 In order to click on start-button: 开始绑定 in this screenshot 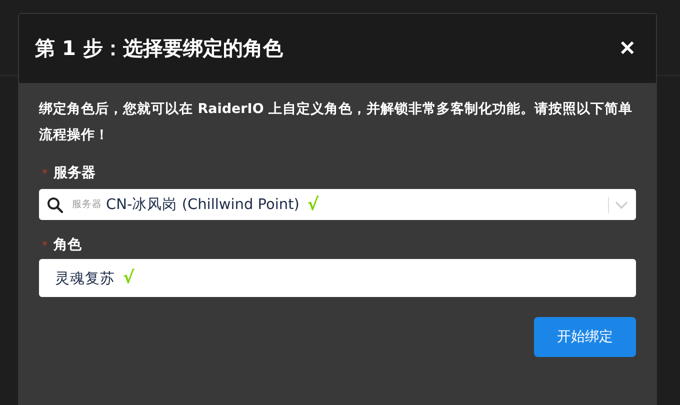, I will do `click(585, 337)`.